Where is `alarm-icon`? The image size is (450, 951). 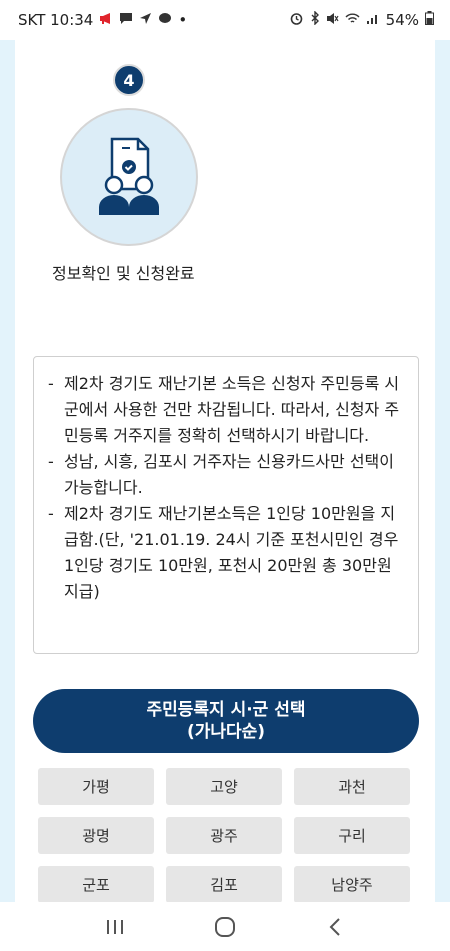 alarm-icon is located at coordinates (296, 20).